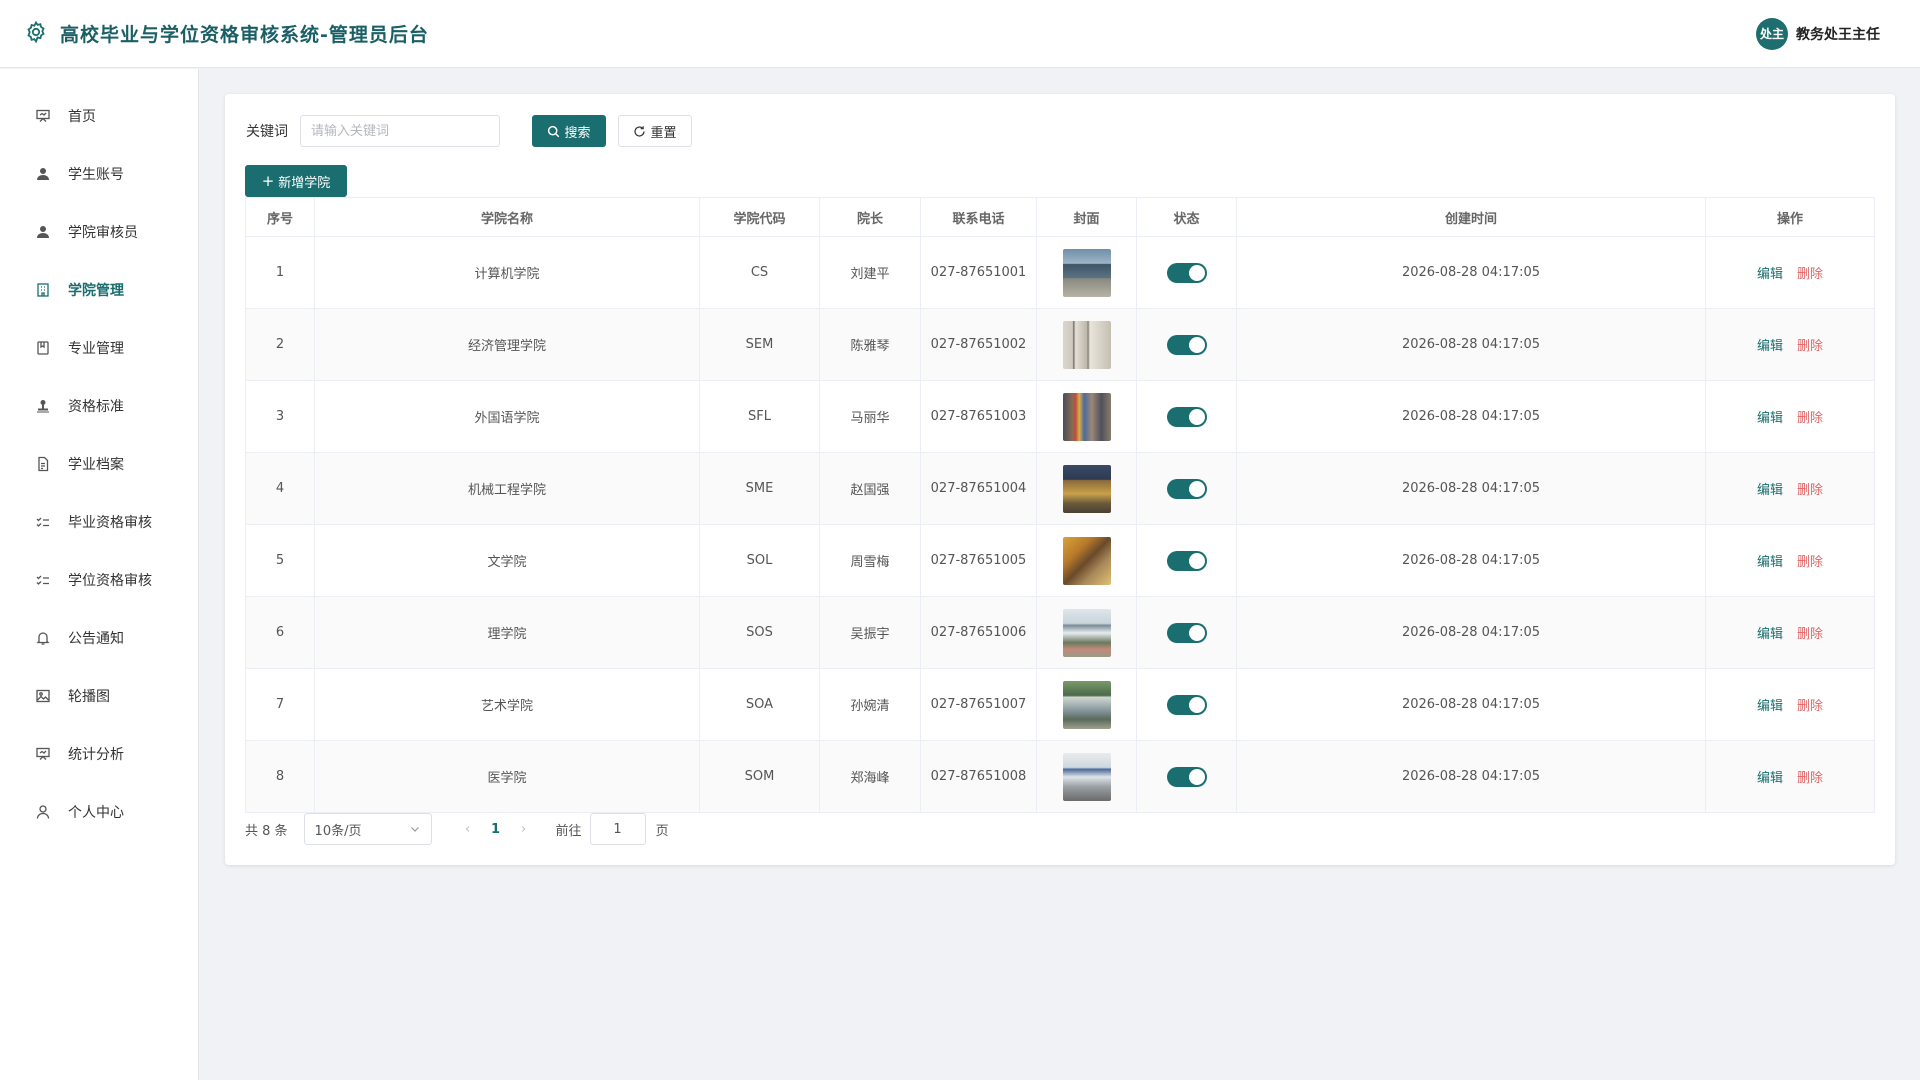 This screenshot has height=1080, width=1920. Describe the element at coordinates (99, 580) in the screenshot. I see `sidebar-item: 学位资格审核` at that location.